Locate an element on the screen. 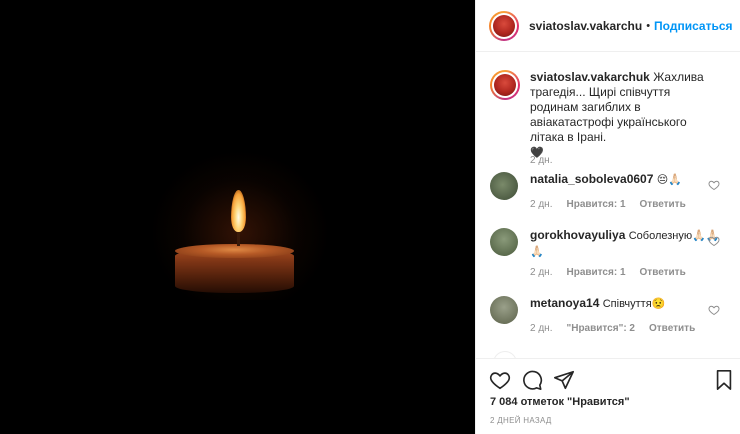 The image size is (740, 434). comment-text-block: gorokhovayuliya Соболезную🙏🏻🙏🏻🙏🏻 is located at coordinates (625, 244).